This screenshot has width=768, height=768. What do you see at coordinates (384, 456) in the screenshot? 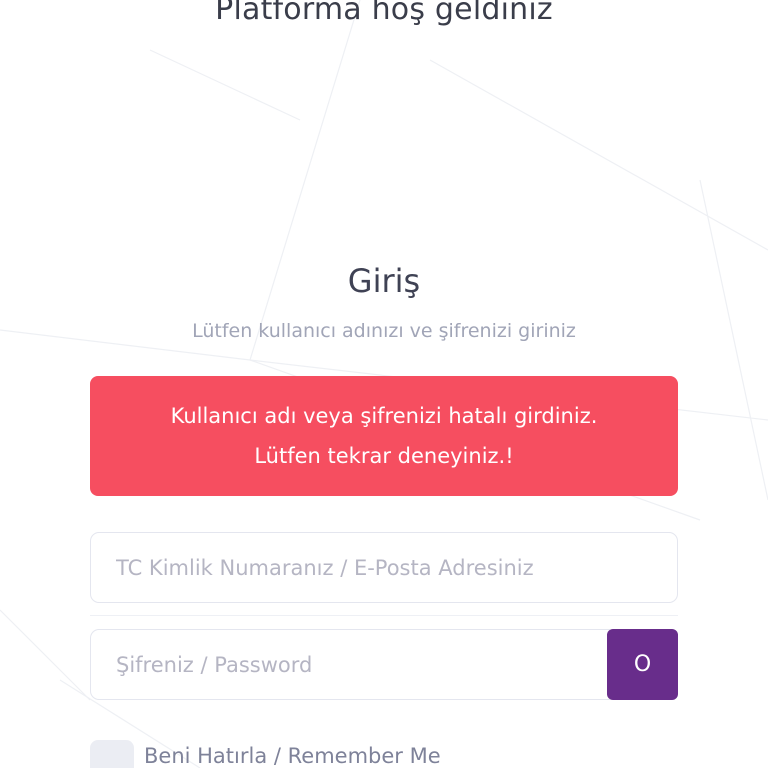
I see `error-alert-line-2: Lütfen tekrar deneyiniz.!` at bounding box center [384, 456].